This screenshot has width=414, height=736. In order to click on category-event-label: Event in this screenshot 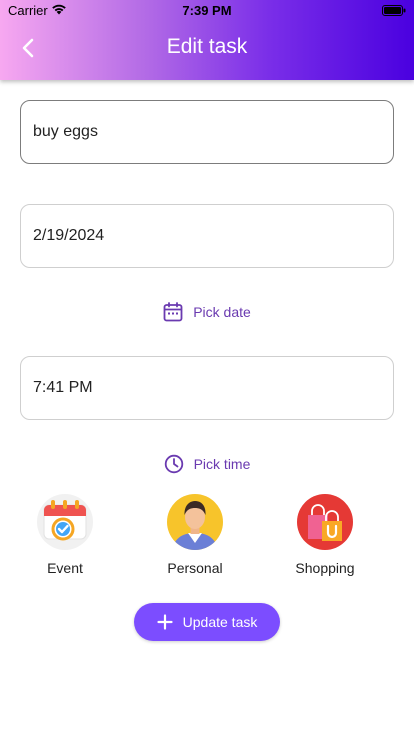, I will do `click(65, 568)`.